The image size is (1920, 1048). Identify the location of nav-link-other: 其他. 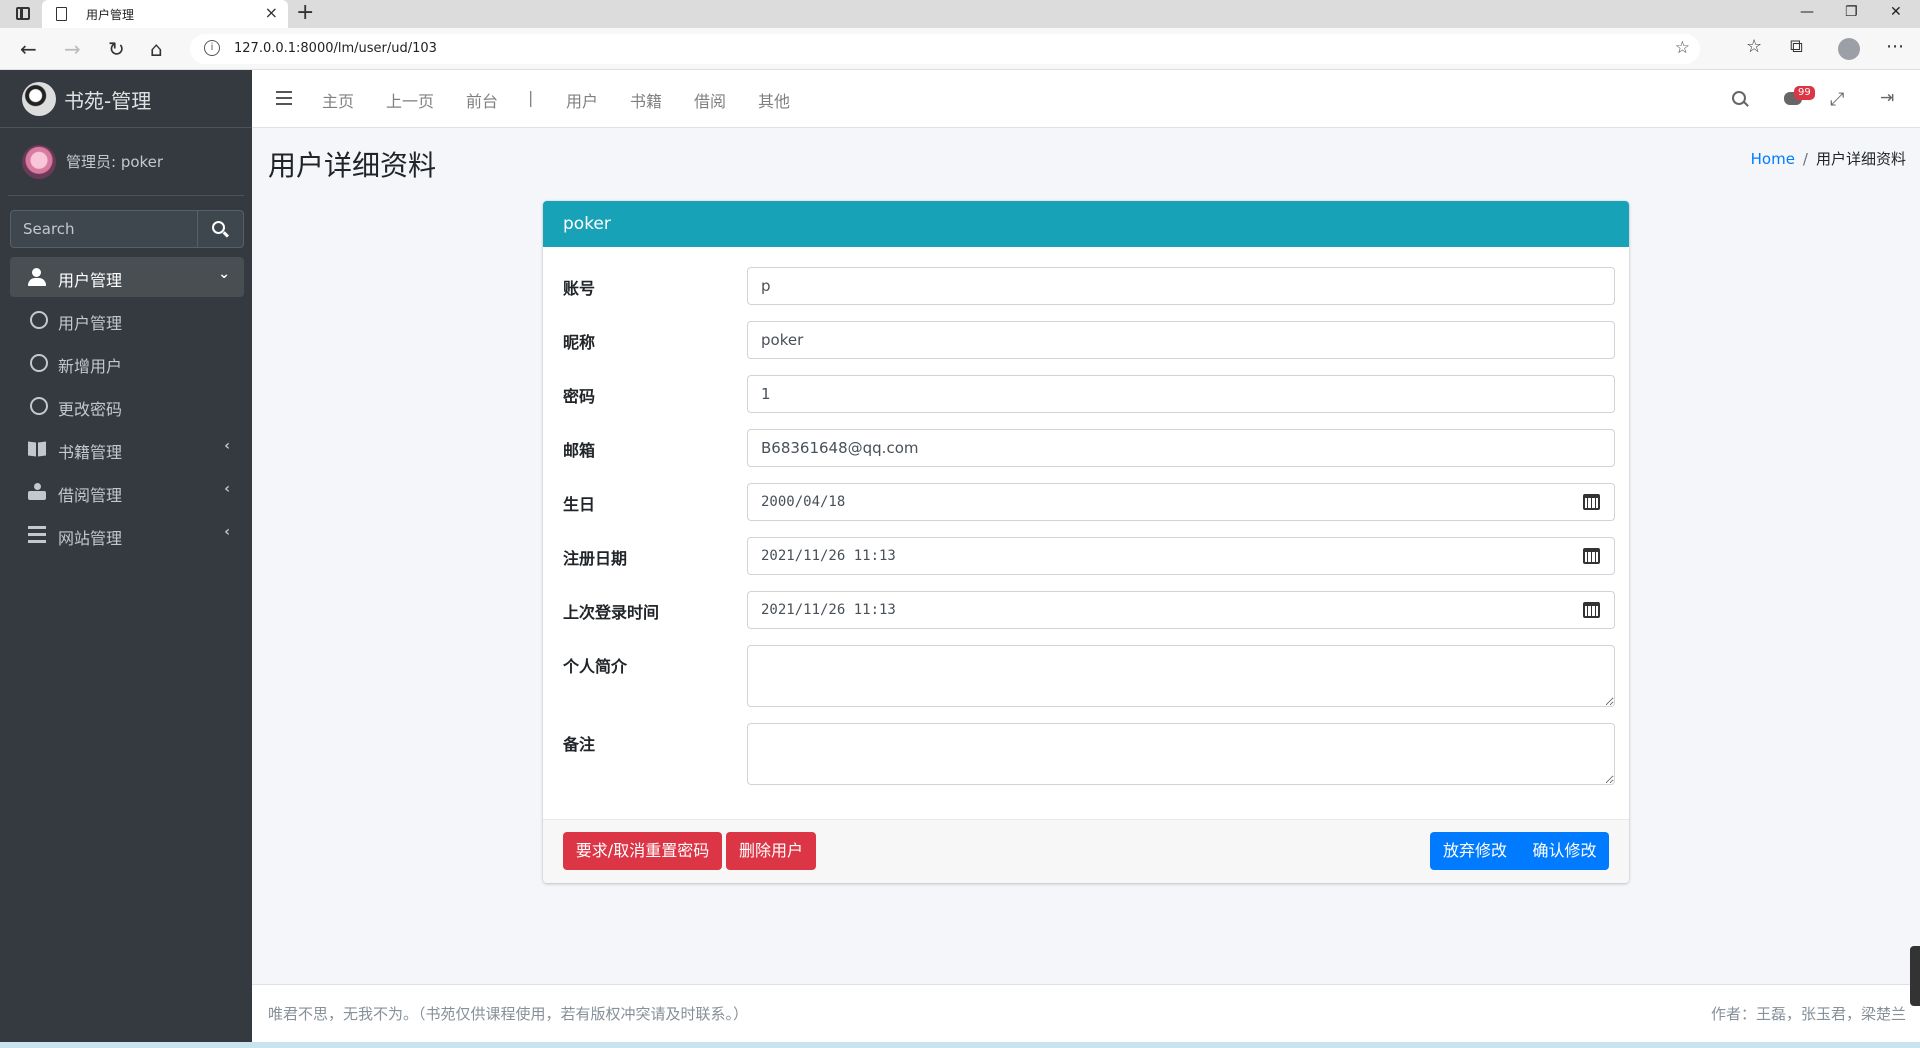
(774, 100).